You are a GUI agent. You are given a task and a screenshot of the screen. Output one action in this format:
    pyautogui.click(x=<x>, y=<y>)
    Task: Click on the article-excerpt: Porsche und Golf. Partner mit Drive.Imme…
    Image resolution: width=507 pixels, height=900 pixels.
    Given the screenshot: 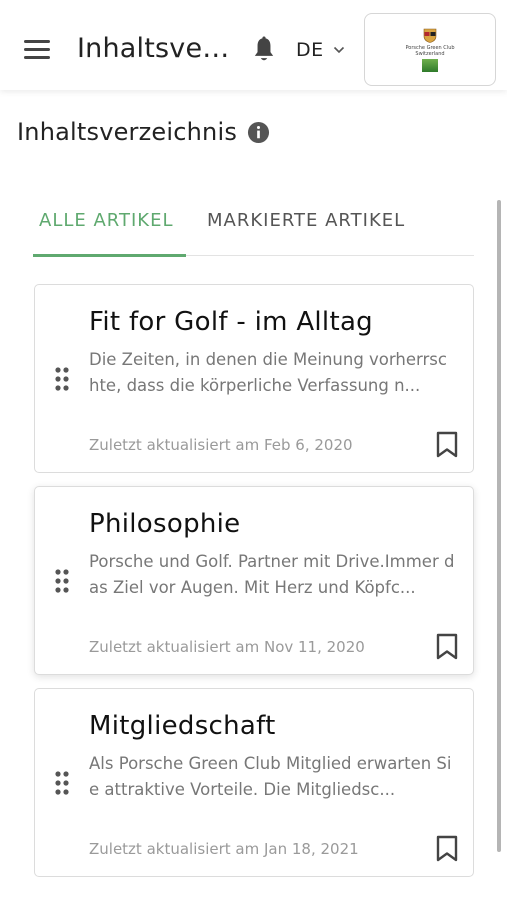 What is the action you would take?
    pyautogui.click(x=272, y=574)
    